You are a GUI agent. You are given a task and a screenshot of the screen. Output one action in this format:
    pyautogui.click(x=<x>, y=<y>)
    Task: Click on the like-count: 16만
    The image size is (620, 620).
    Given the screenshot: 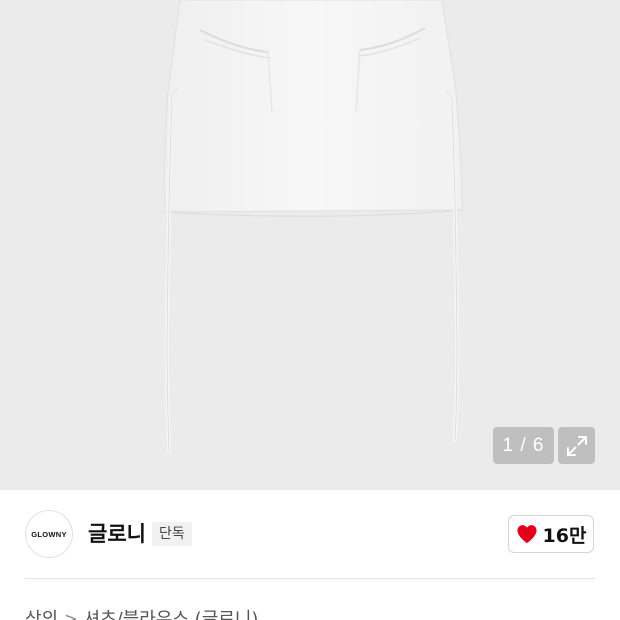 What is the action you would take?
    pyautogui.click(x=564, y=535)
    